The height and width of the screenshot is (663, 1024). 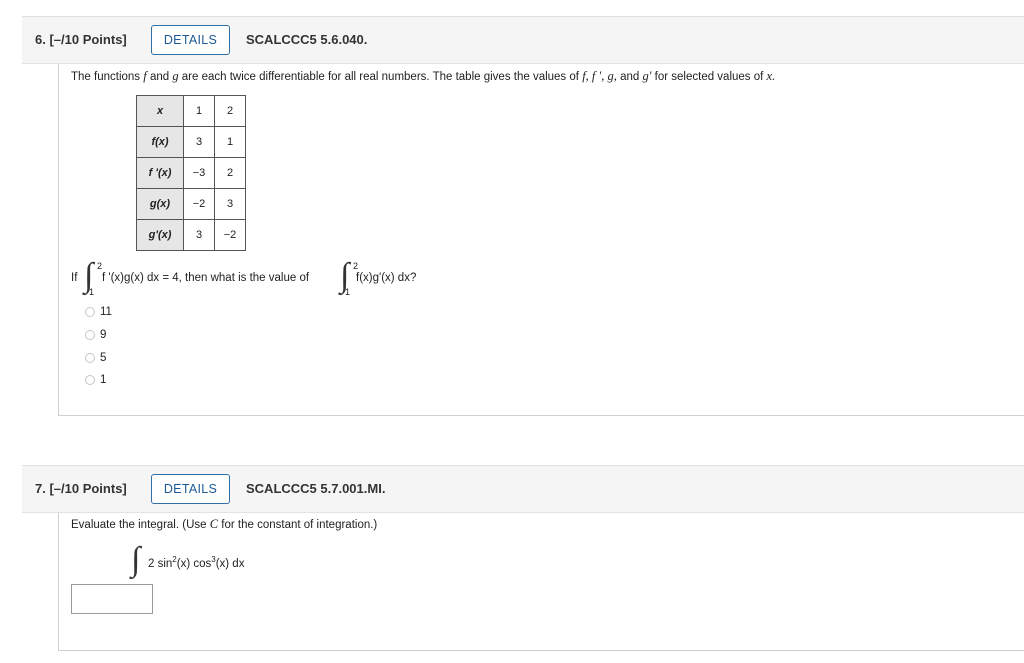 What do you see at coordinates (74, 278) in the screenshot?
I see `if-label: If` at bounding box center [74, 278].